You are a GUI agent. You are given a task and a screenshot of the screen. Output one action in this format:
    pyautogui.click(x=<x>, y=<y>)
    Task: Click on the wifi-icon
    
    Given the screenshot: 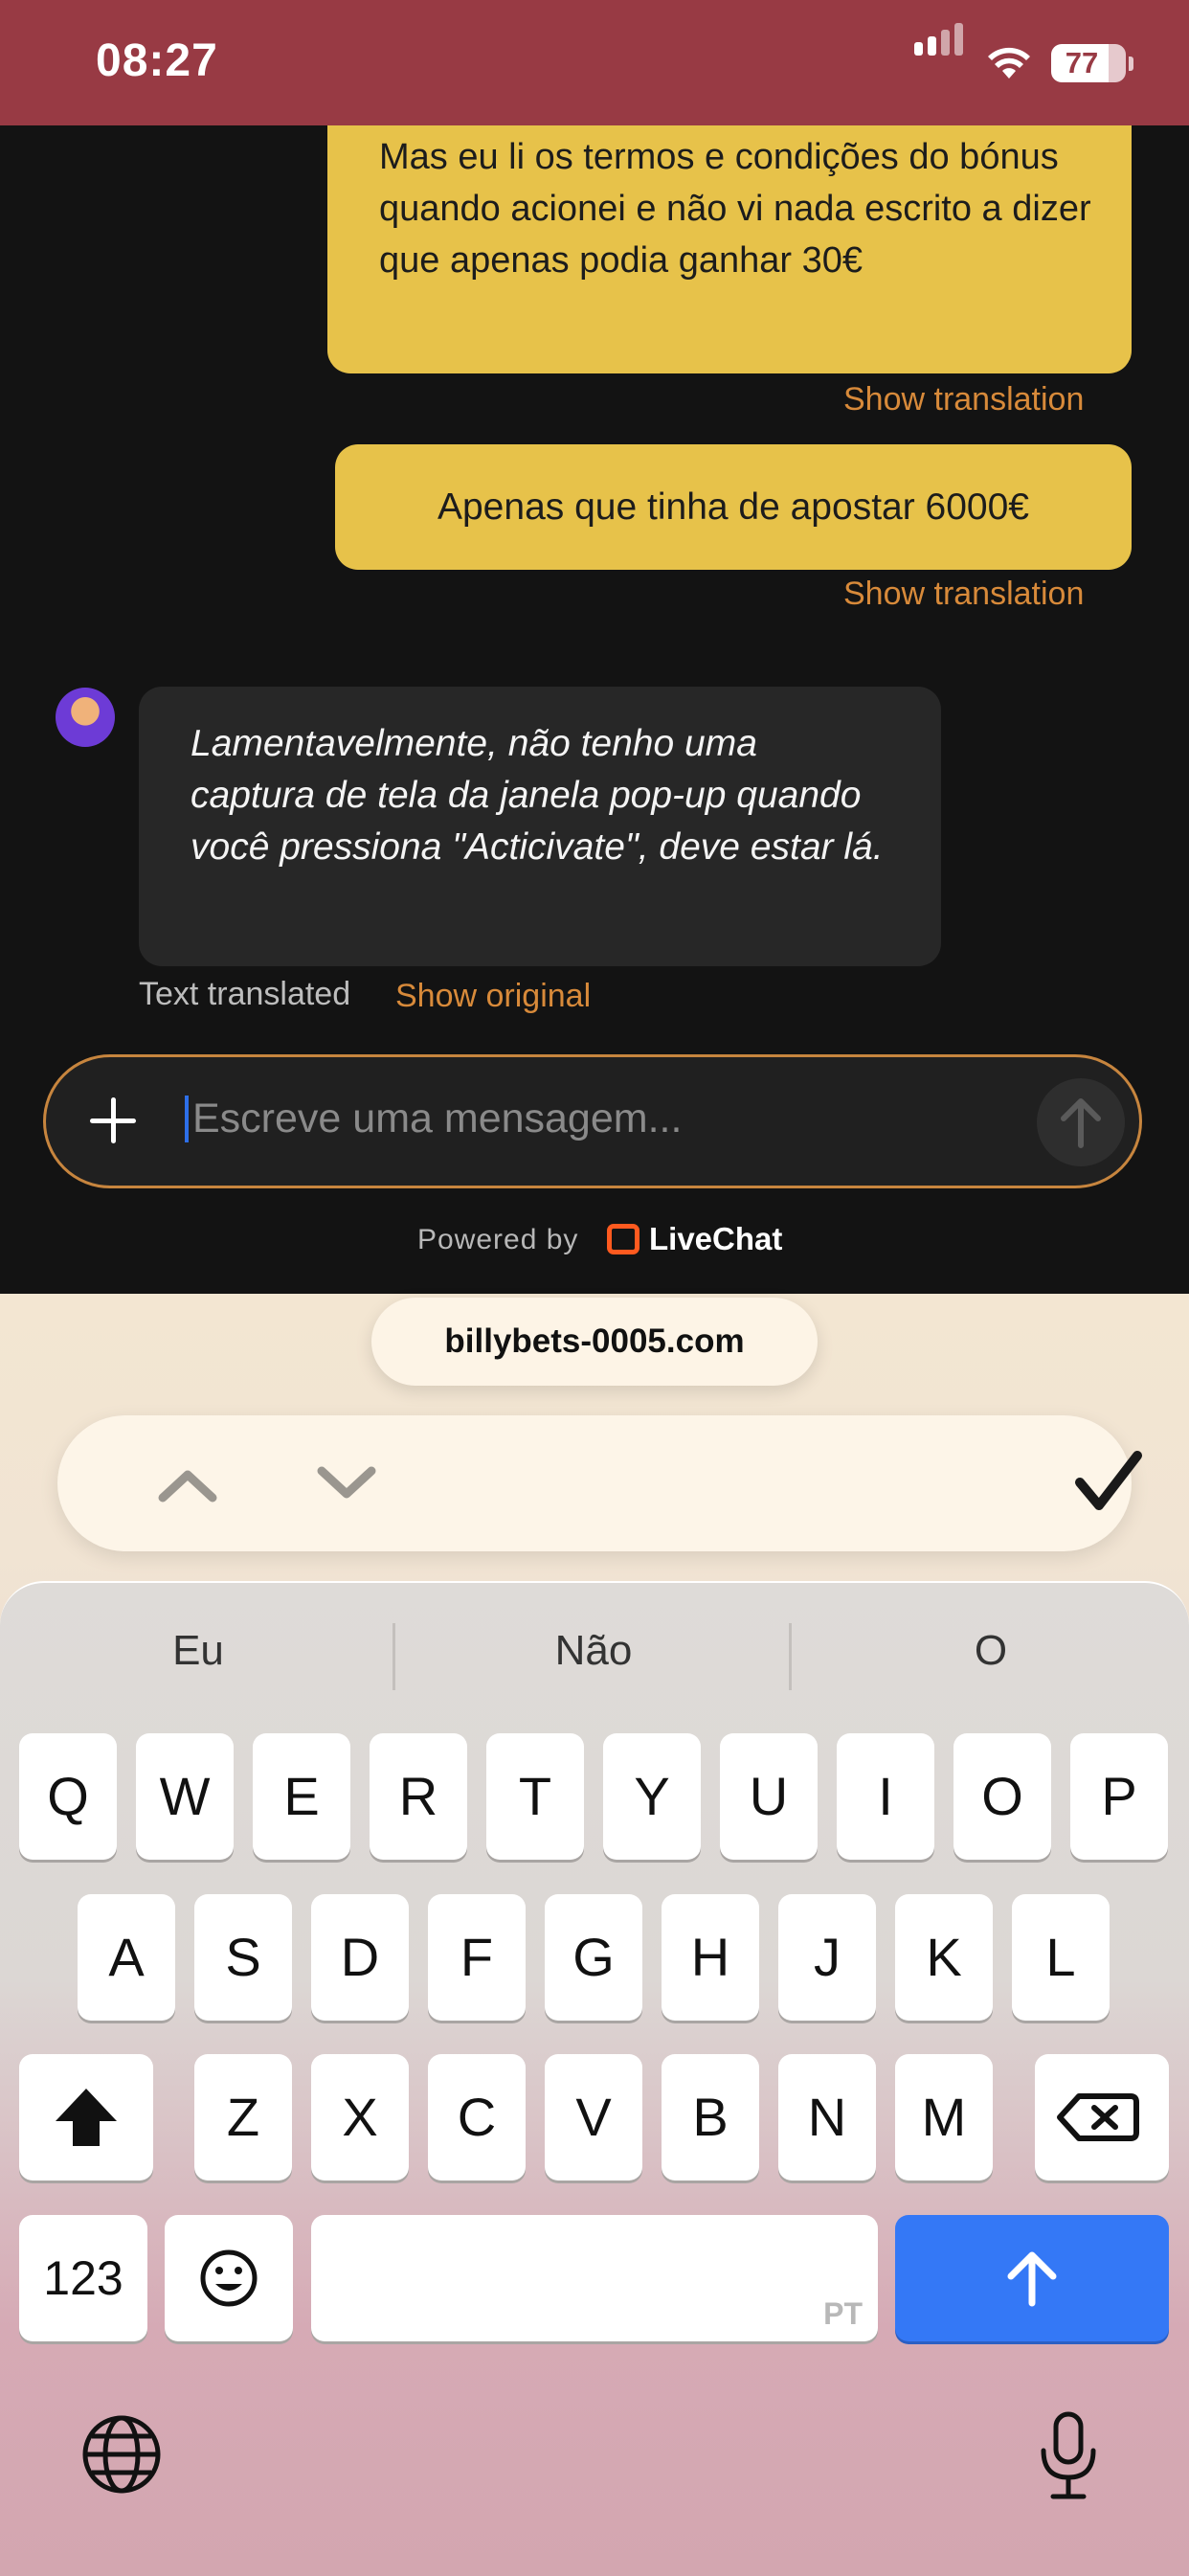 What is the action you would take?
    pyautogui.click(x=1009, y=63)
    